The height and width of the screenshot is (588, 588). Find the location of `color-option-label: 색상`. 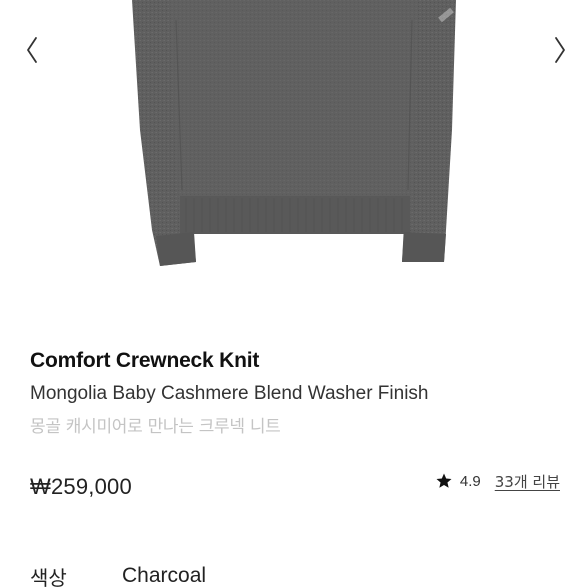

color-option-label: 색상 is located at coordinates (48, 577).